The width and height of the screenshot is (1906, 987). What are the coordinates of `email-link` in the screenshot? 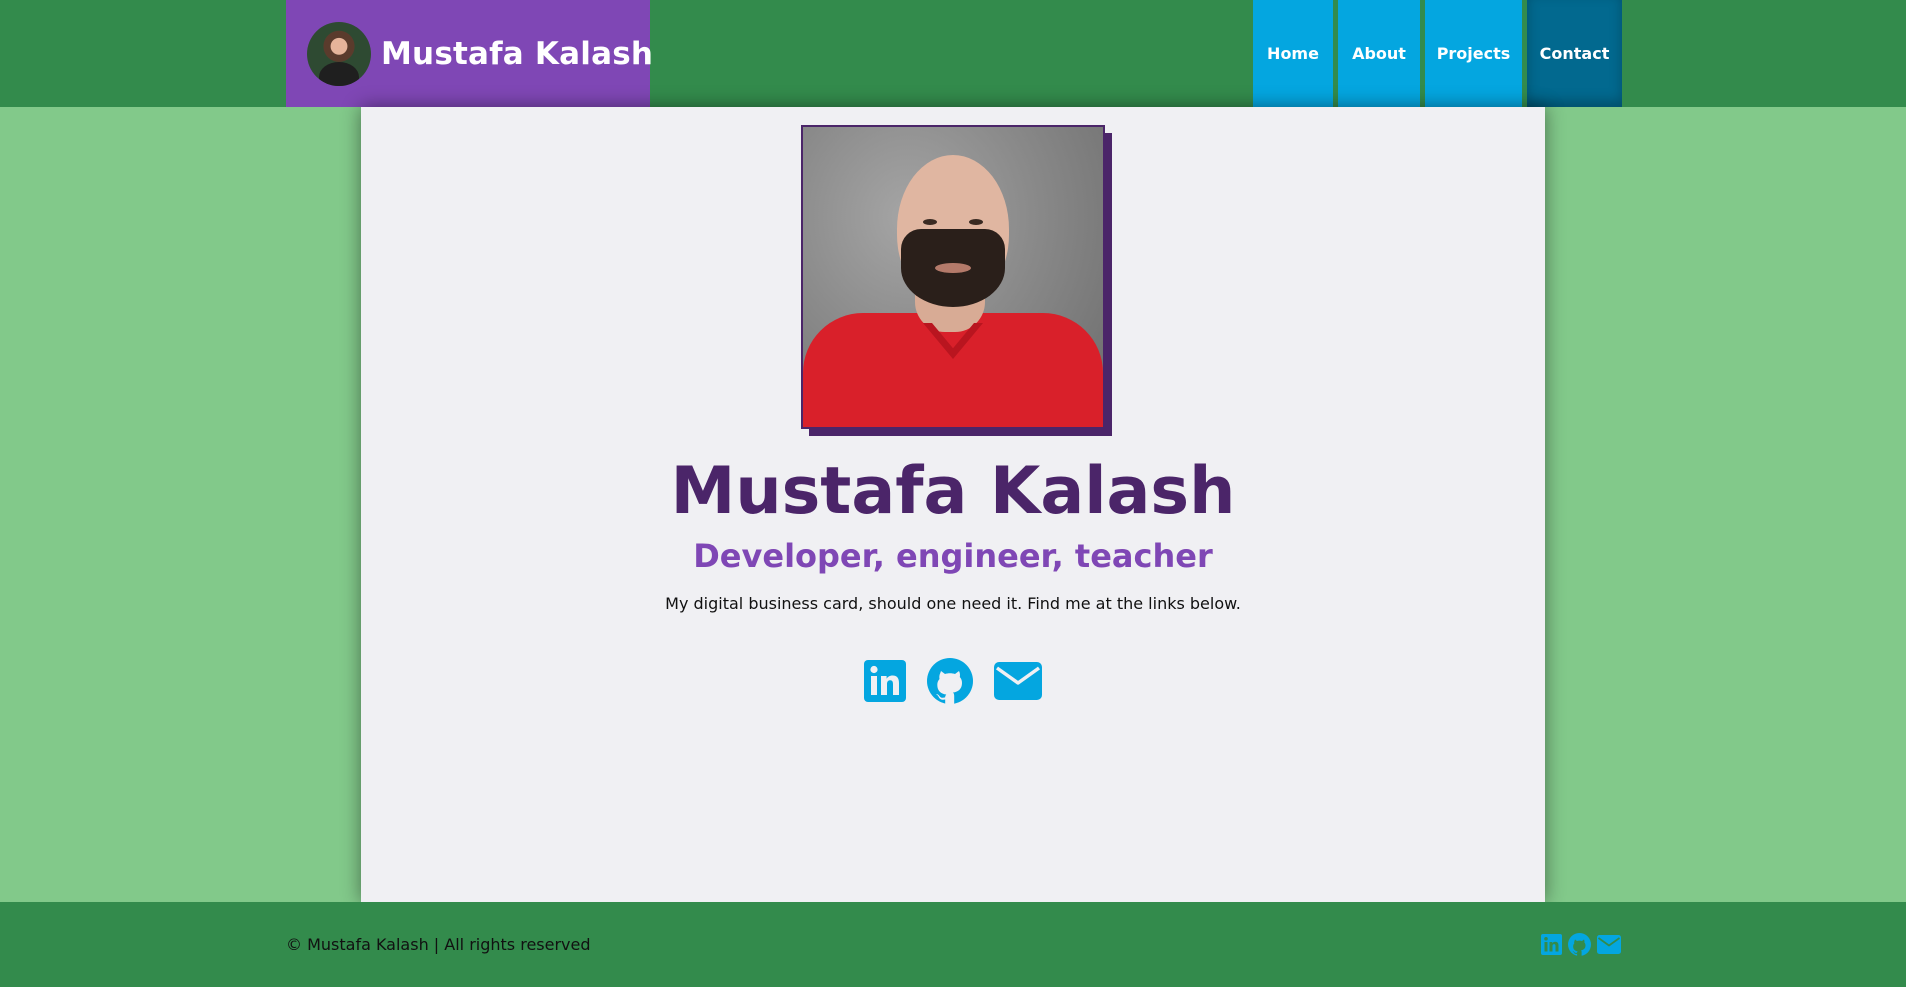 It's located at (1018, 683).